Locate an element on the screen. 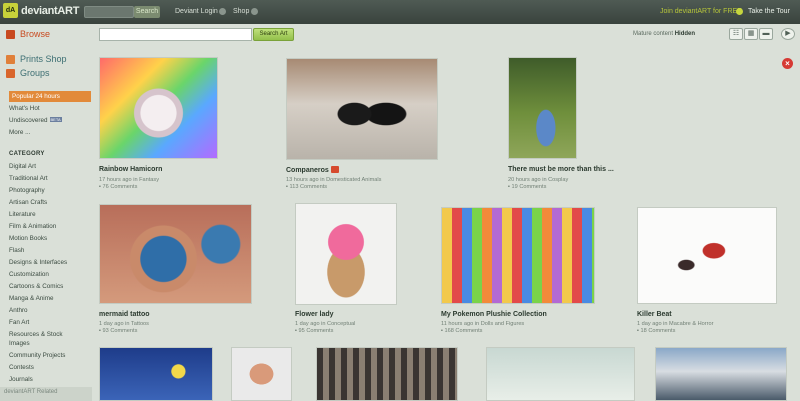 This screenshot has height=401, width=800. tile-comments-count: 76 Comments is located at coordinates (120, 187).